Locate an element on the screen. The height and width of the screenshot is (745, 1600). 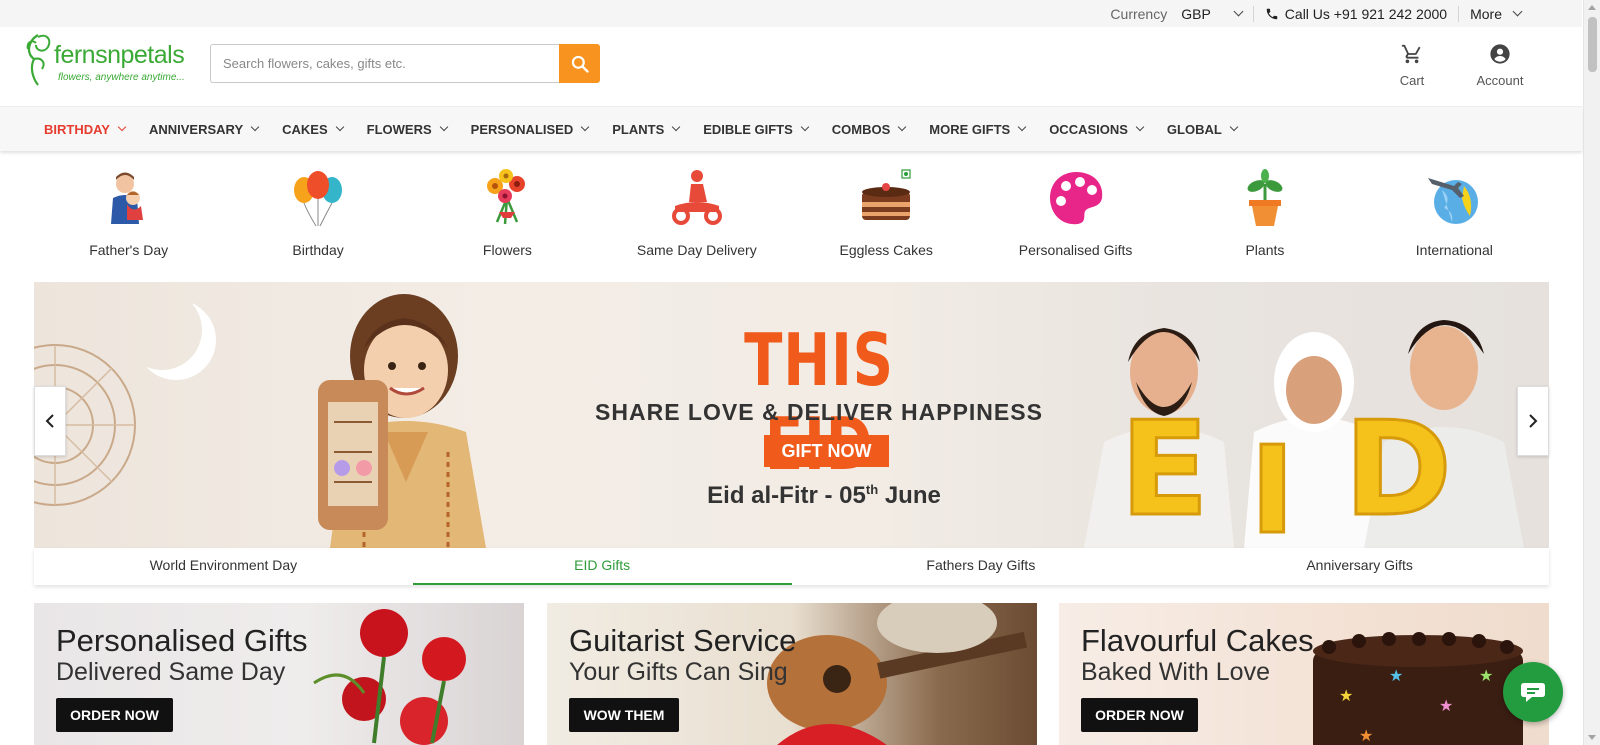
nav-item-combos: COMBOS is located at coordinates (869, 129).